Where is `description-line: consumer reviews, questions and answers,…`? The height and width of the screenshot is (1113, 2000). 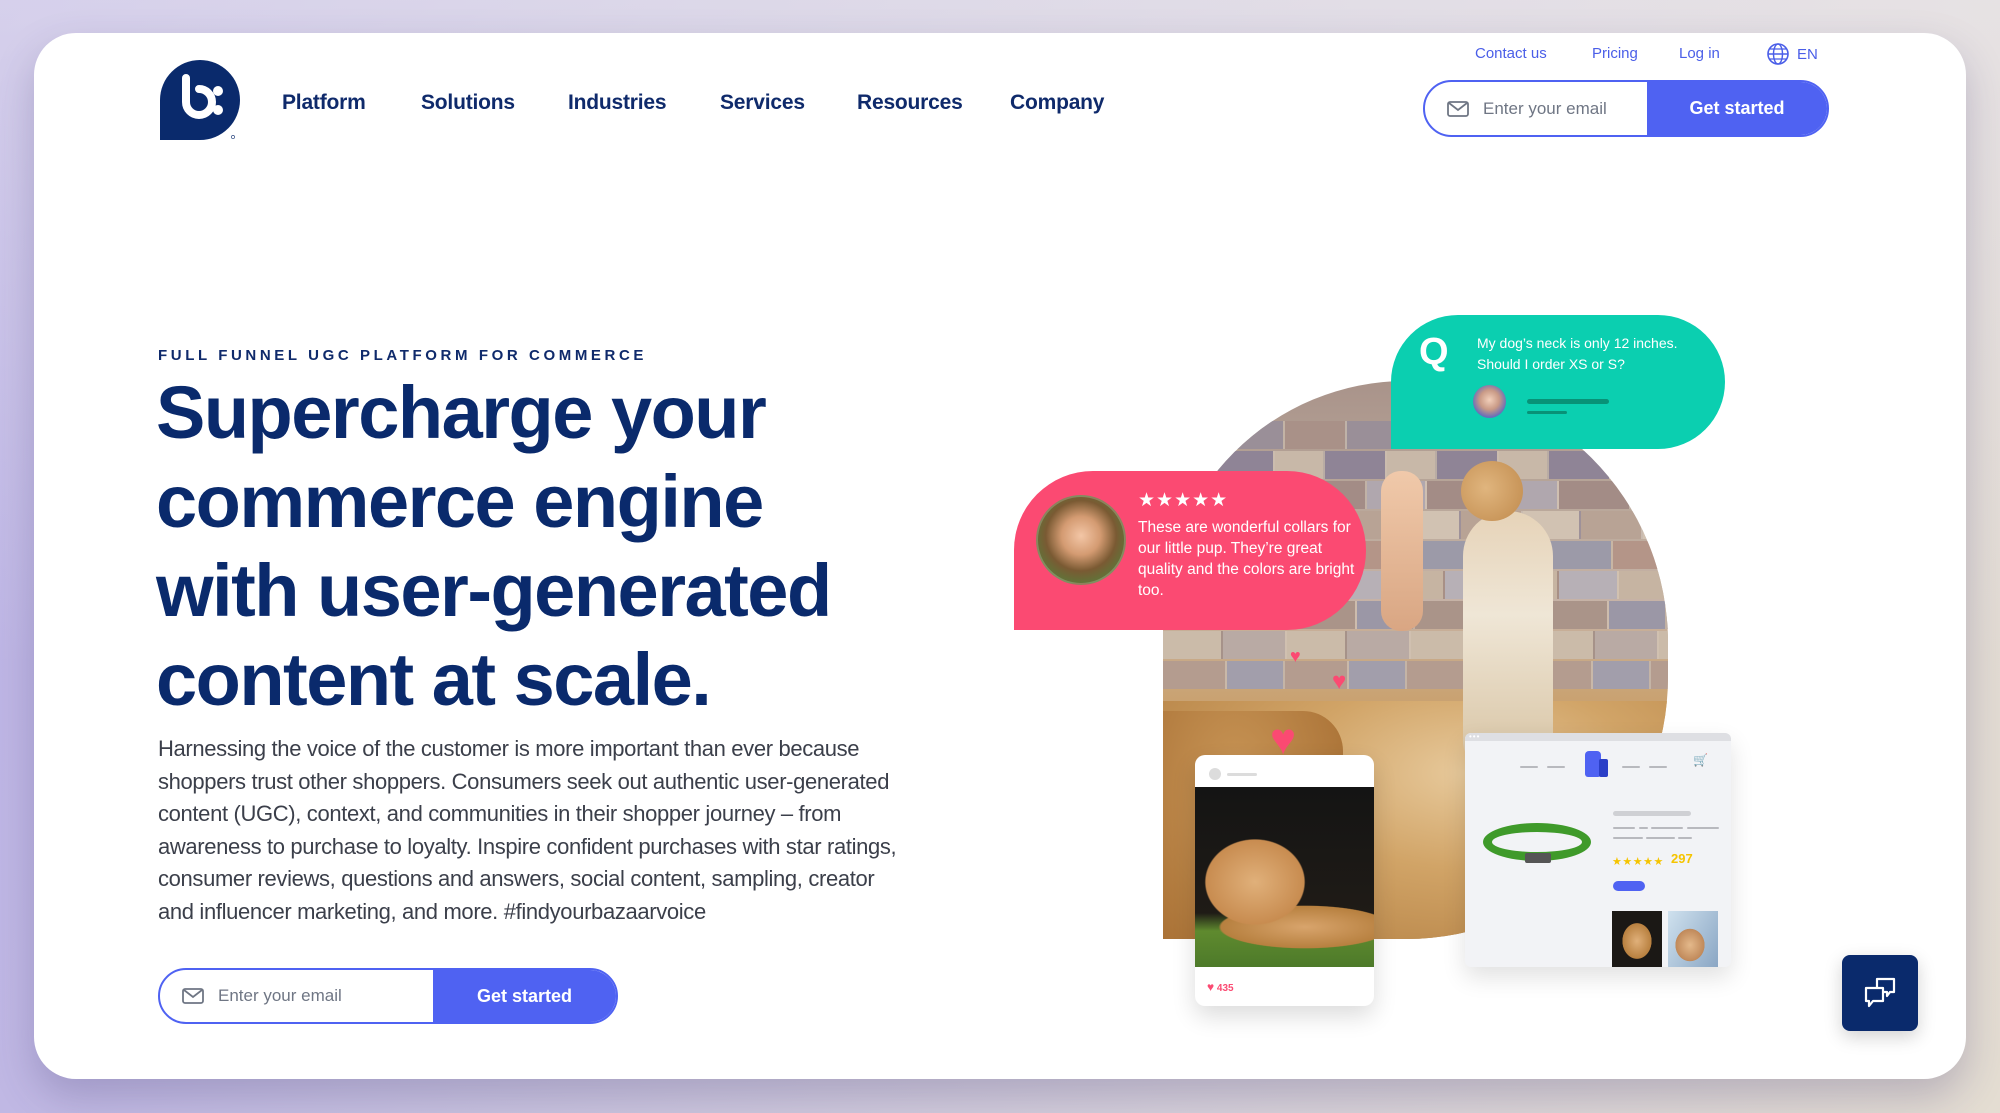 description-line: consumer reviews, questions and answers,… is located at coordinates (516, 878).